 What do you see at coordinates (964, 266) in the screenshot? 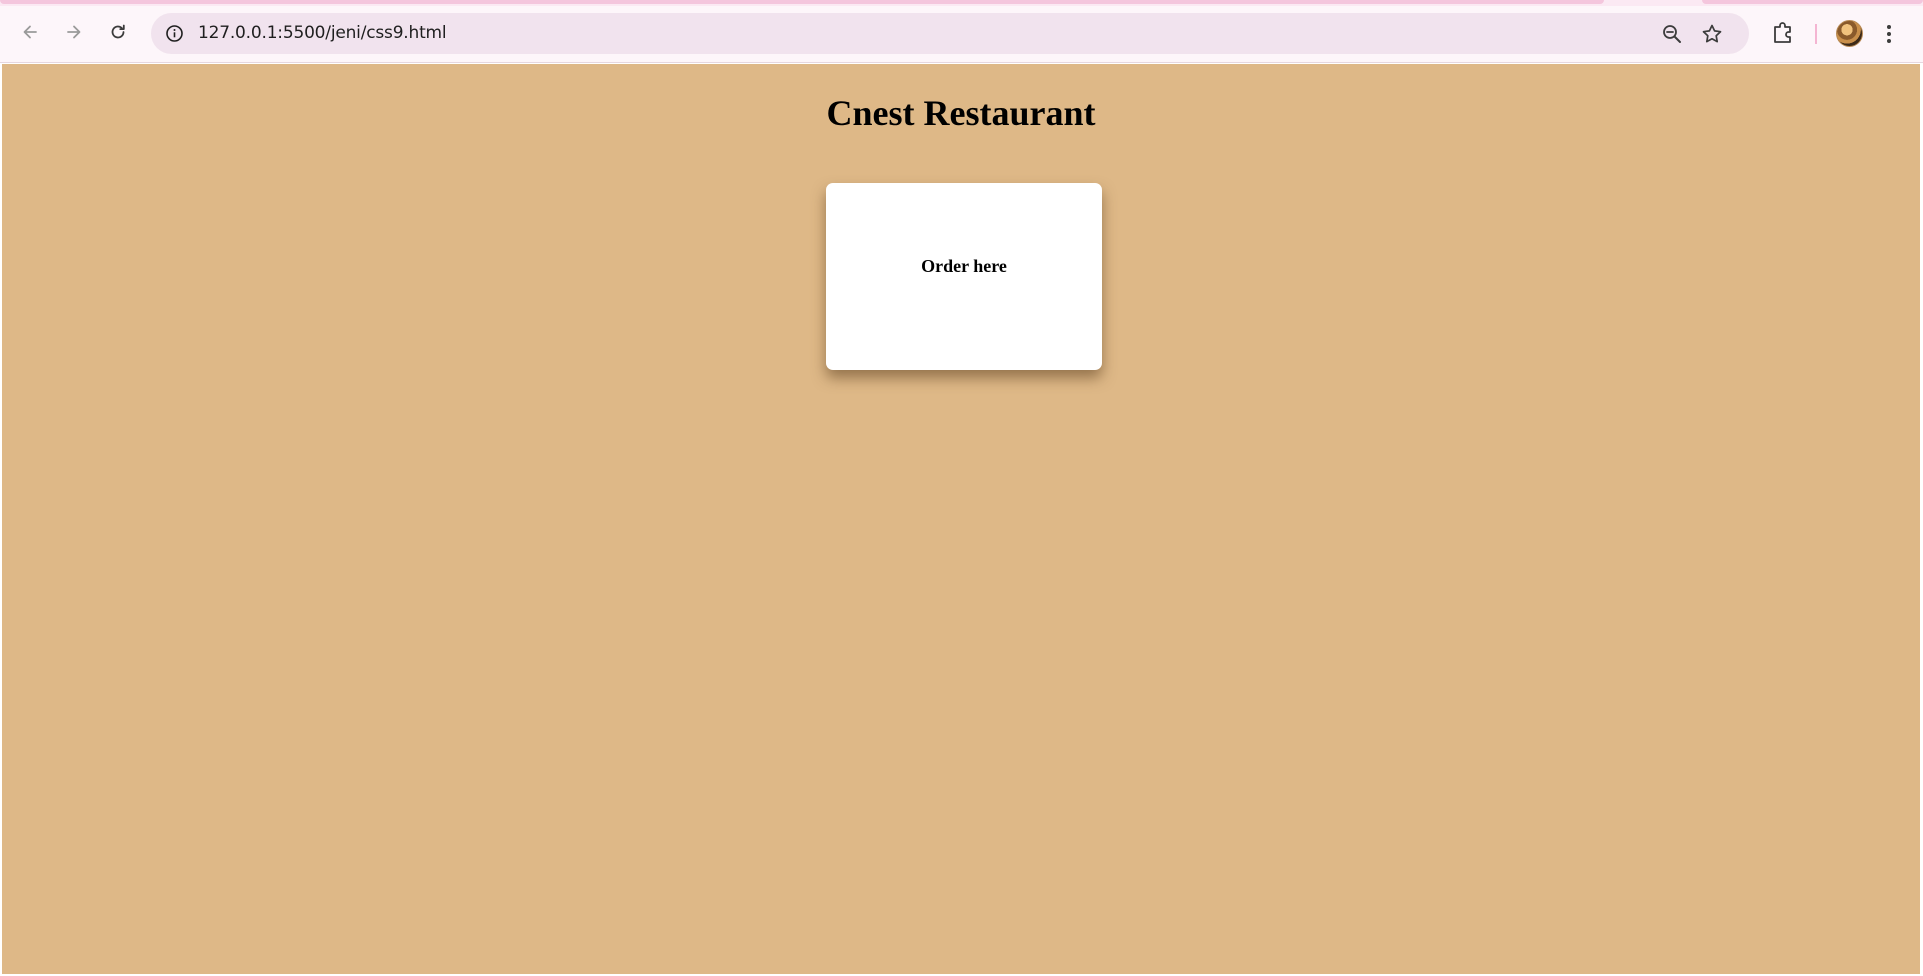
I see `order-label: Order here` at bounding box center [964, 266].